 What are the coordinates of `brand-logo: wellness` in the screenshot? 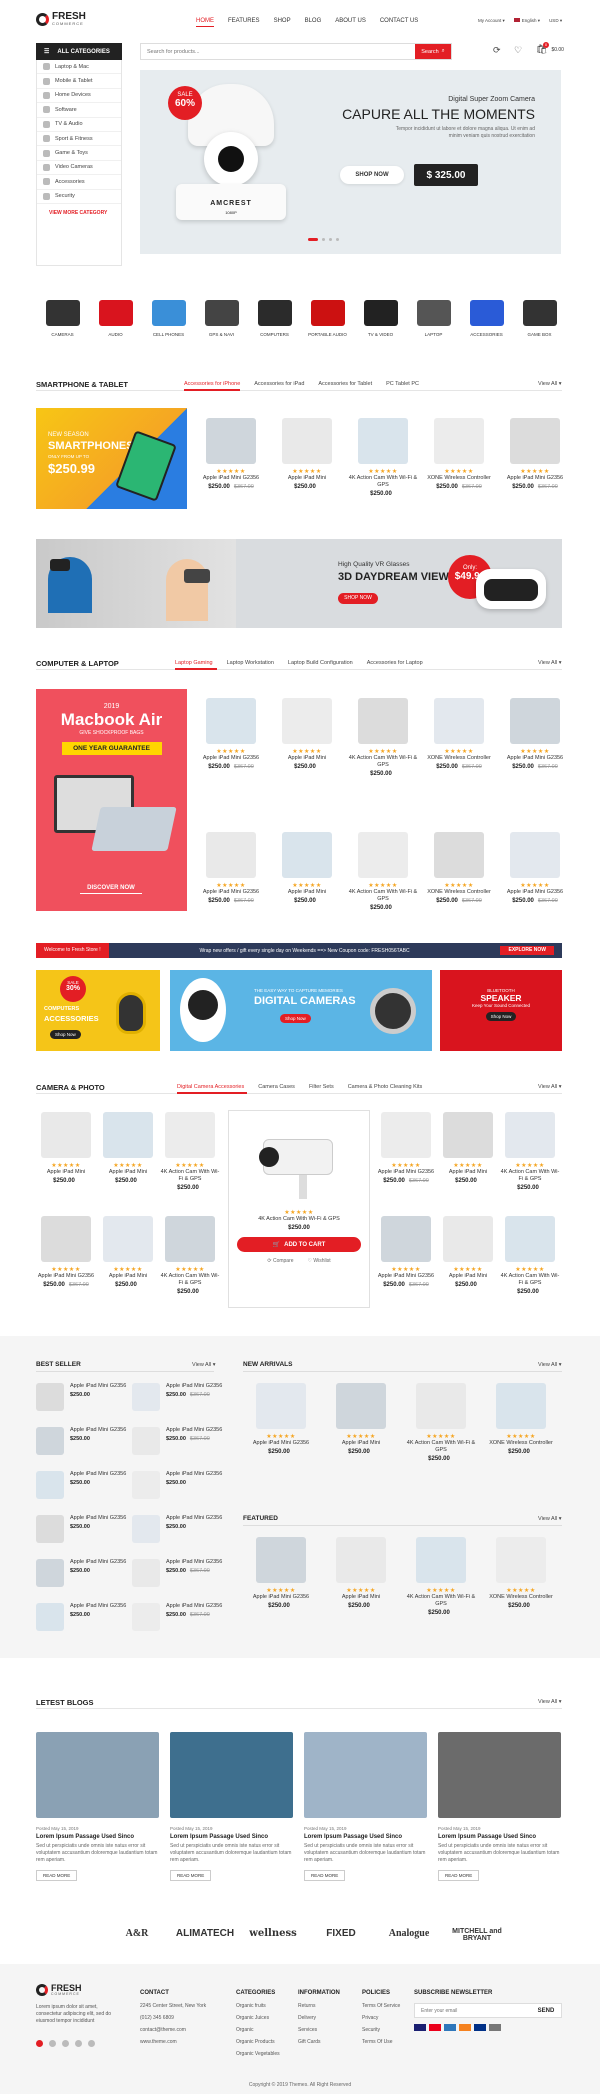 It's located at (273, 1933).